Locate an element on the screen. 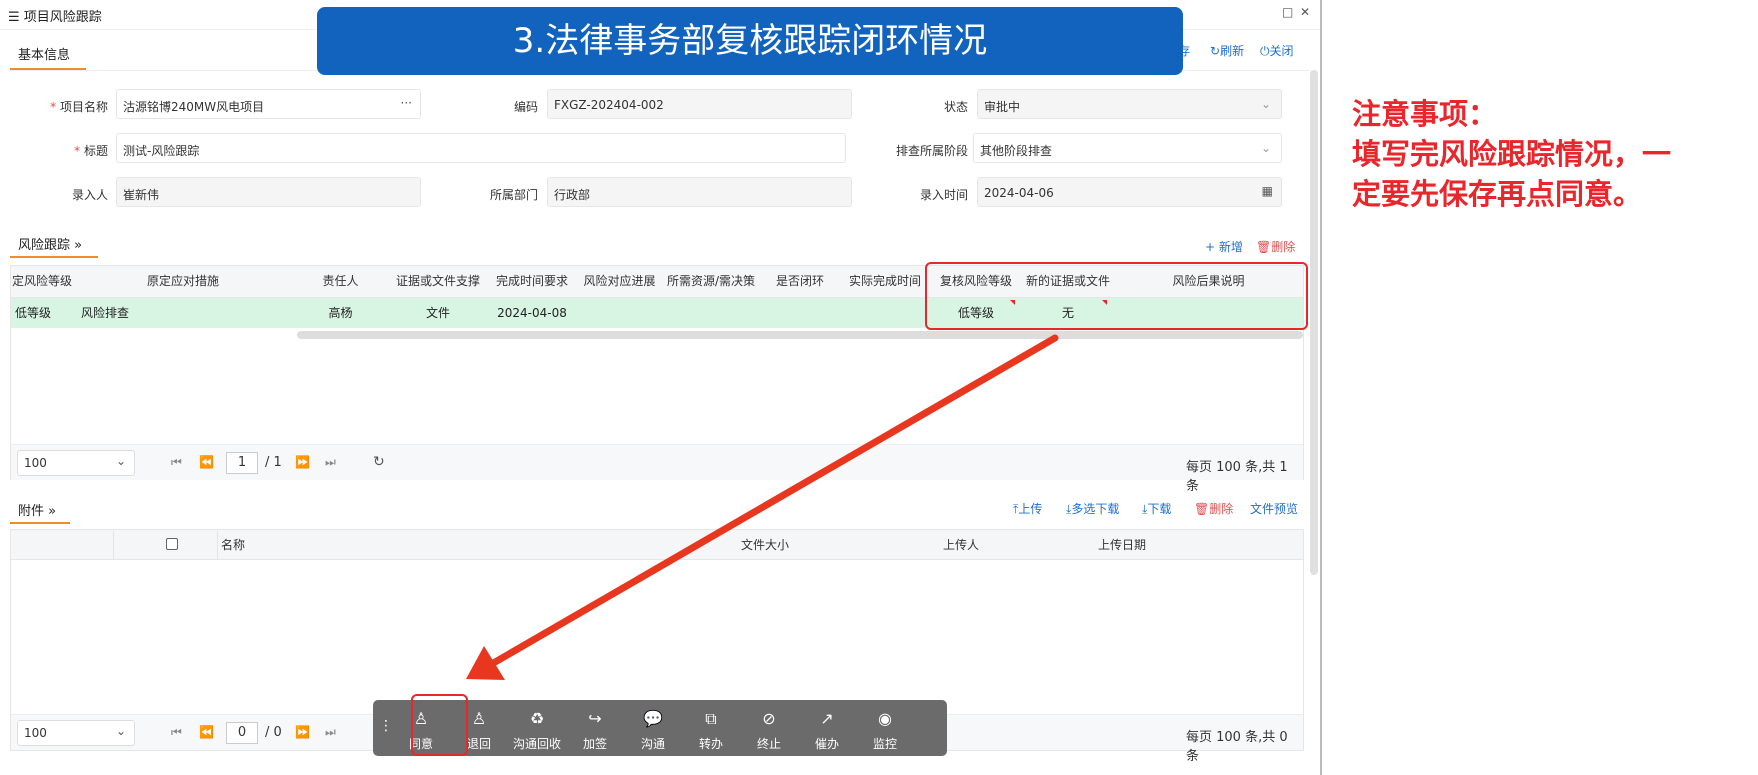  add-sign-button: ↪ 加签 is located at coordinates (595, 728).